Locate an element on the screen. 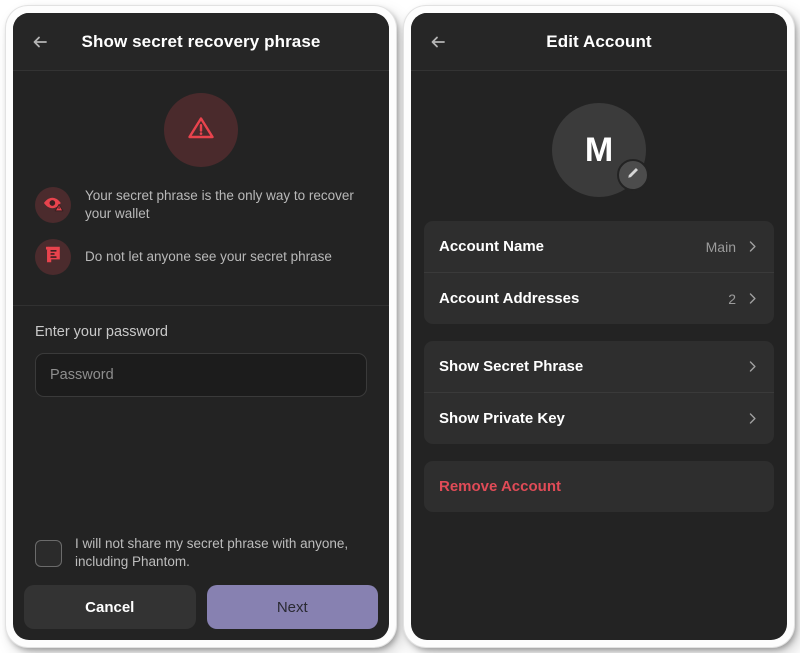  row-label: Show Secret Phrase is located at coordinates (511, 366).